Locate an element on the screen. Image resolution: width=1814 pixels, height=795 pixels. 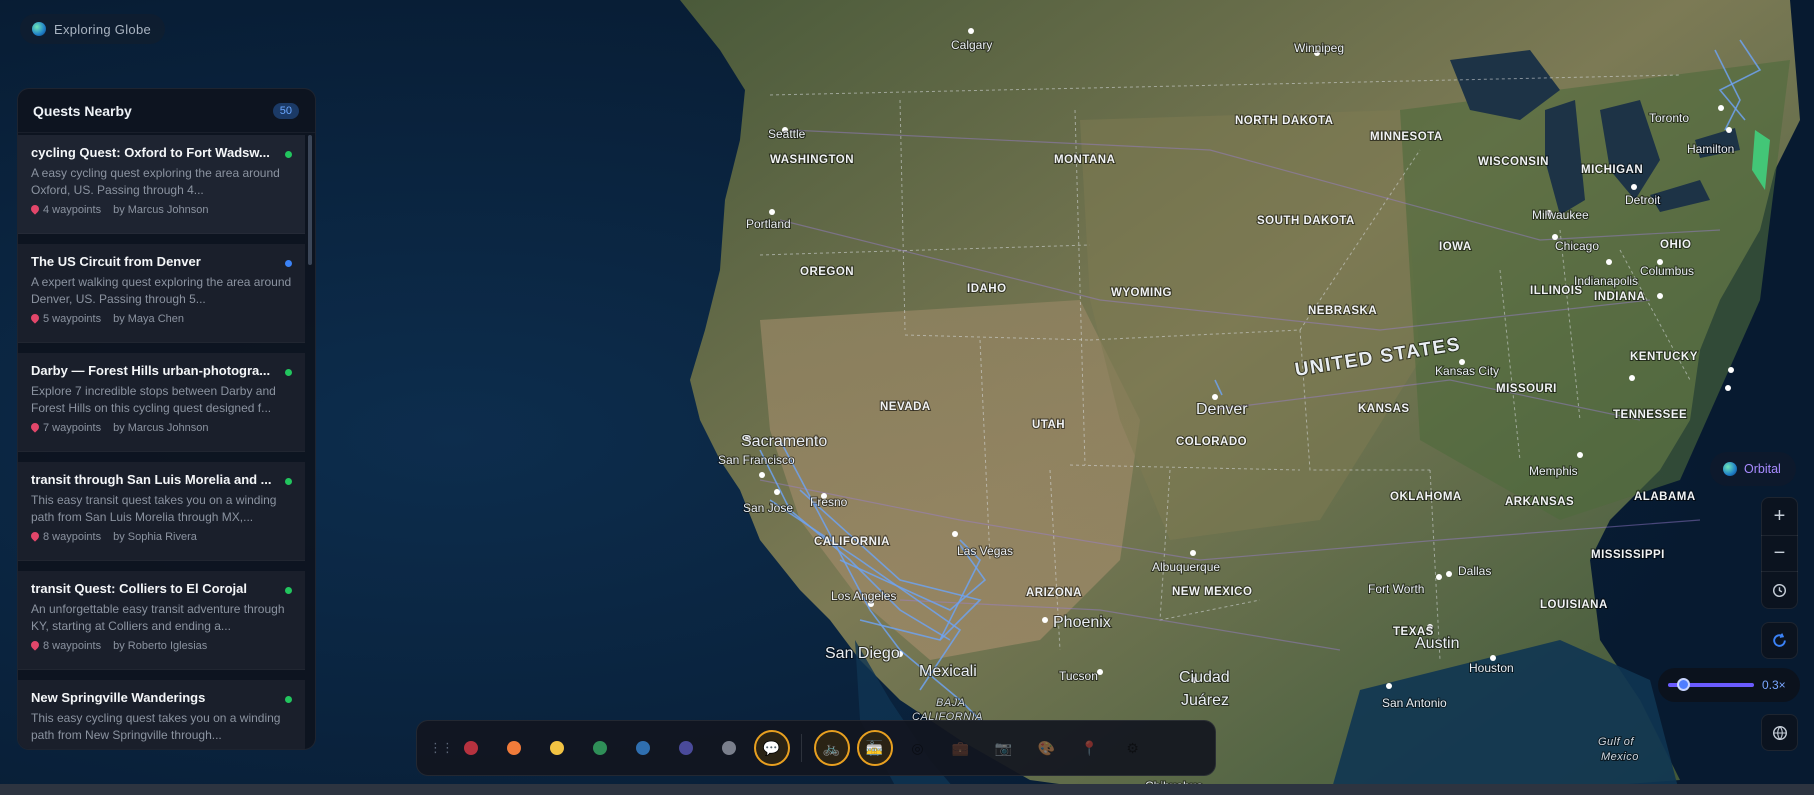
zoom-out-button: − is located at coordinates (1779, 553).